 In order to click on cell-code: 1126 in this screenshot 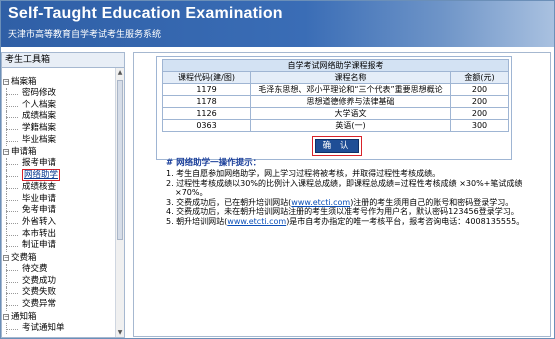, I will do `click(206, 113)`.